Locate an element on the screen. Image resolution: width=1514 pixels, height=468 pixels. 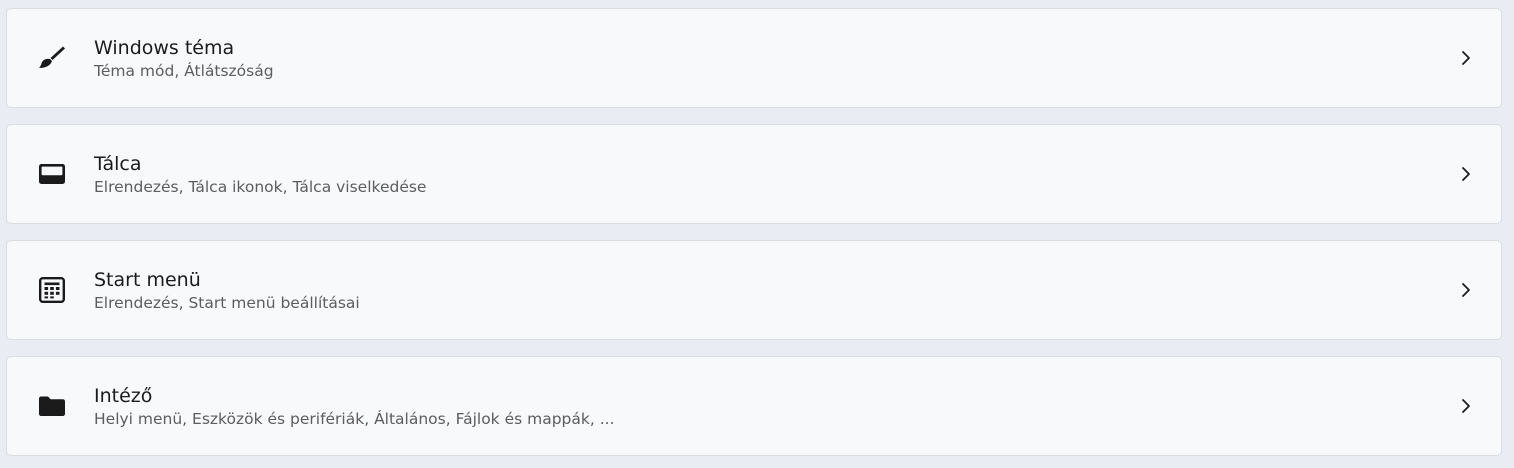
card-title: Intéző is located at coordinates (123, 396).